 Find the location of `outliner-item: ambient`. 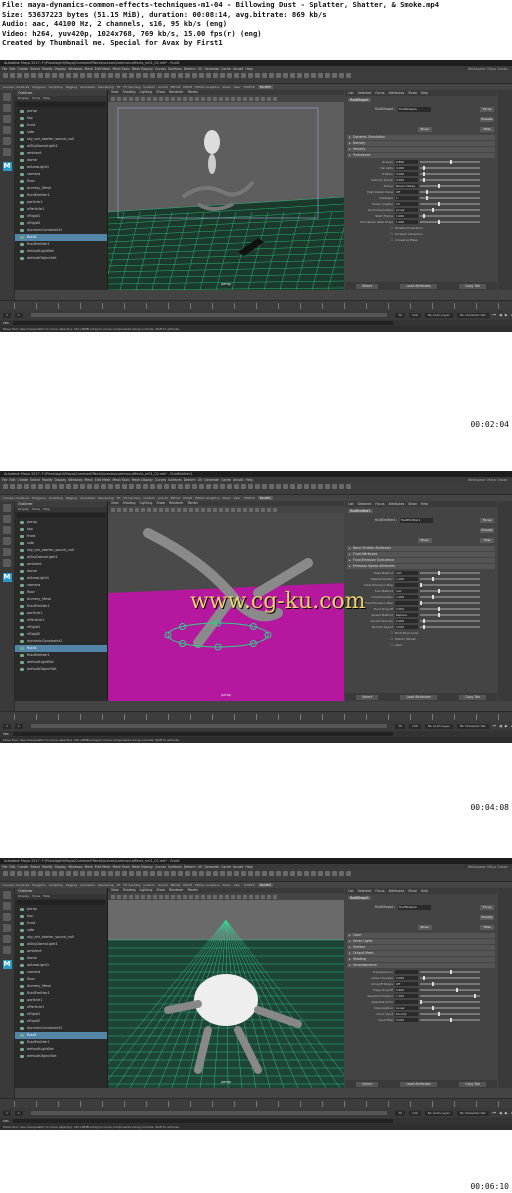

outliner-item: ambient is located at coordinates (61, 153).